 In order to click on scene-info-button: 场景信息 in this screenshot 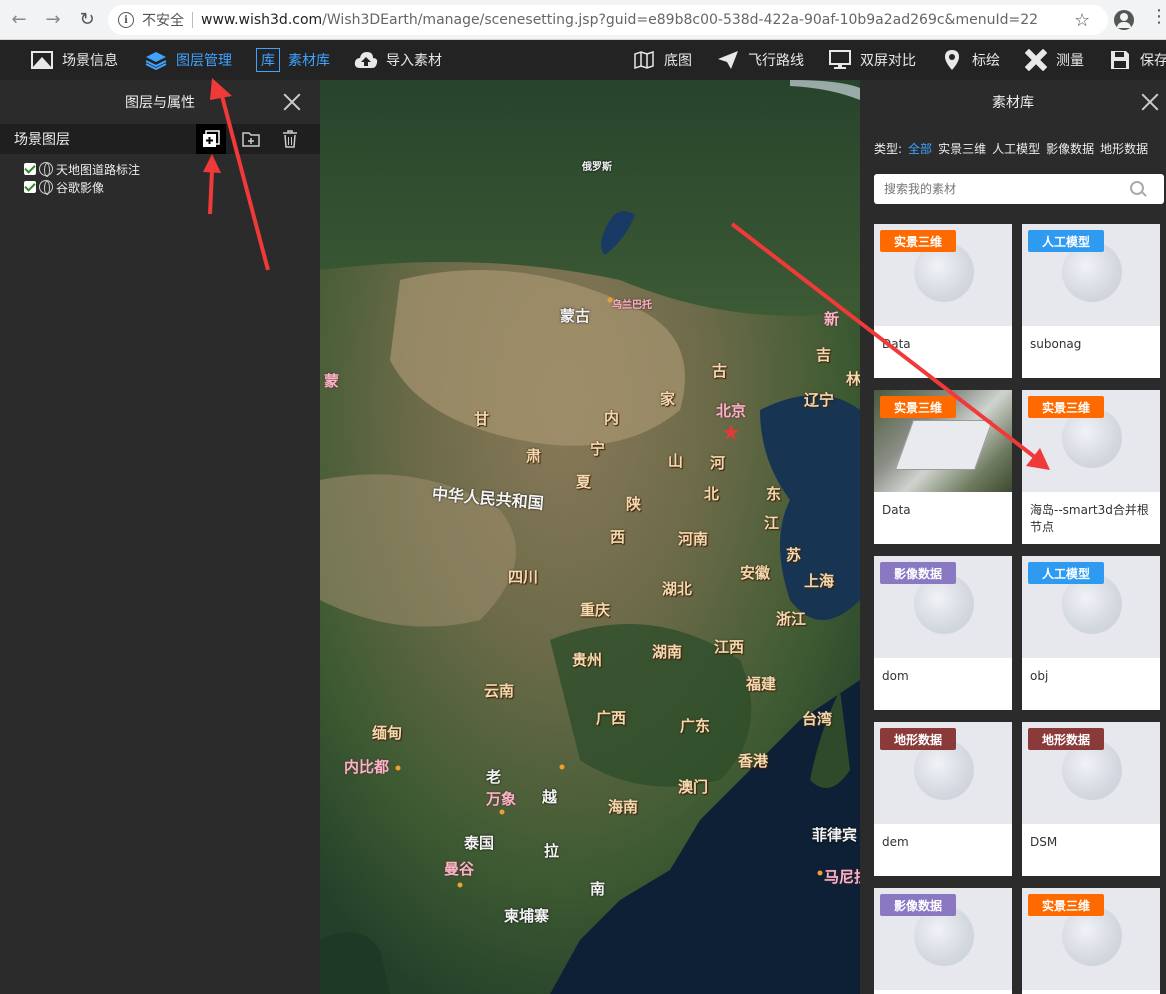, I will do `click(74, 60)`.